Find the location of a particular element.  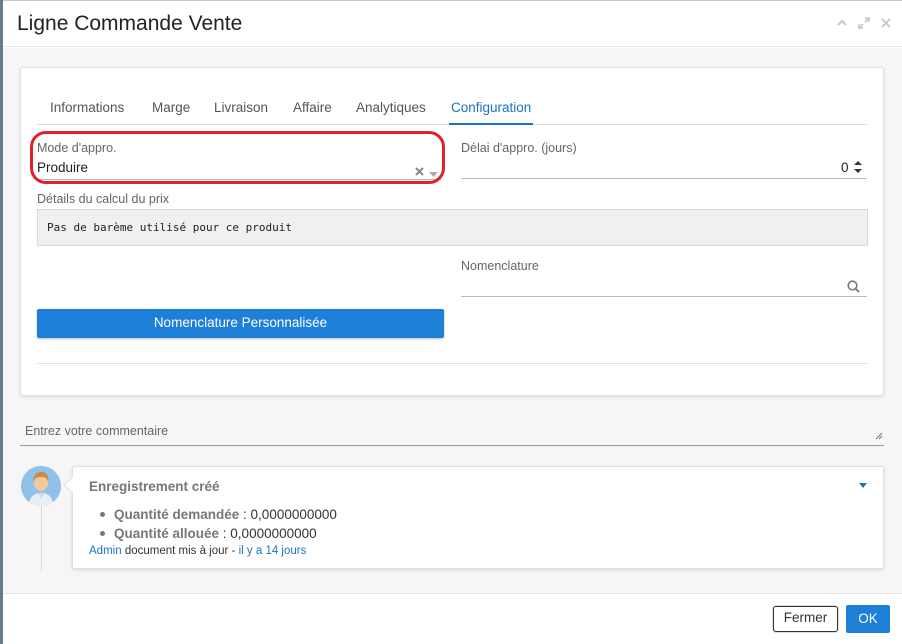

close-icon is located at coordinates (885, 24).